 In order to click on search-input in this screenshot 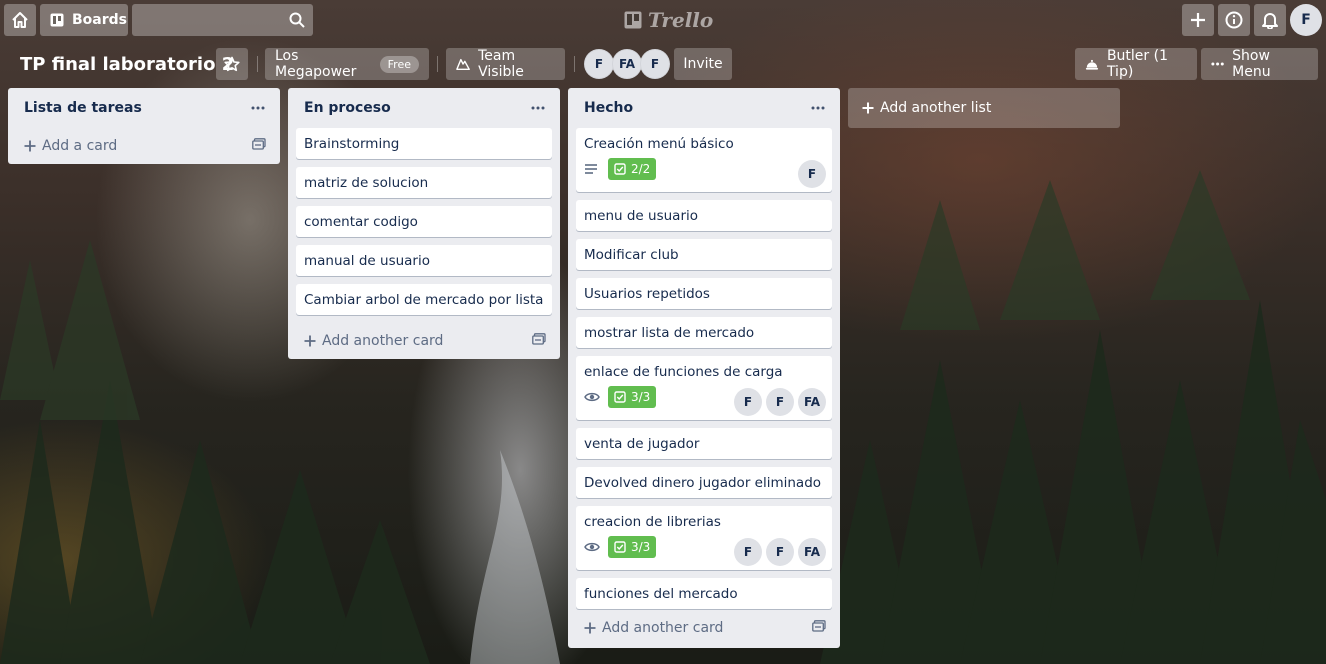, I will do `click(212, 21)`.